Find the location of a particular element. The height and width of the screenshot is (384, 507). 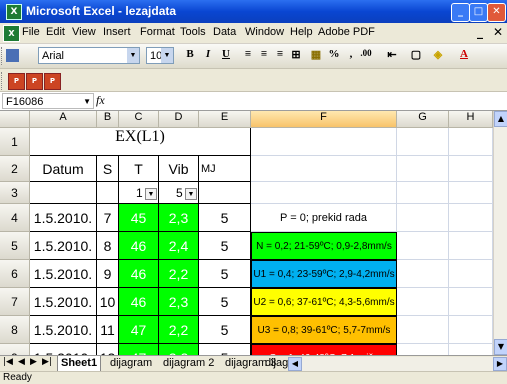

cell-f1 is located at coordinates (324, 142).